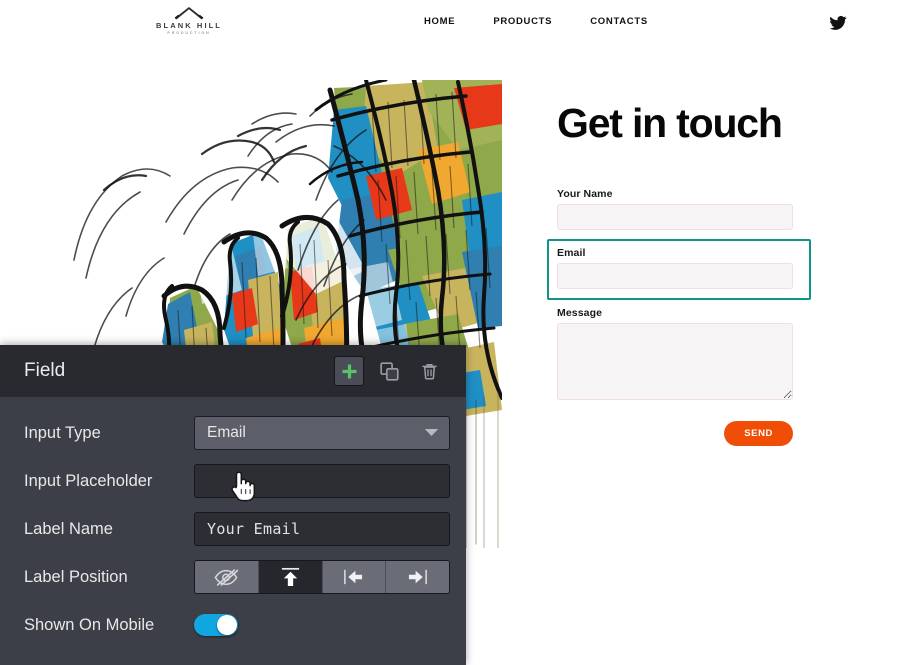 This screenshot has width=916, height=665. I want to click on label-input-type: Input Type, so click(62, 432).